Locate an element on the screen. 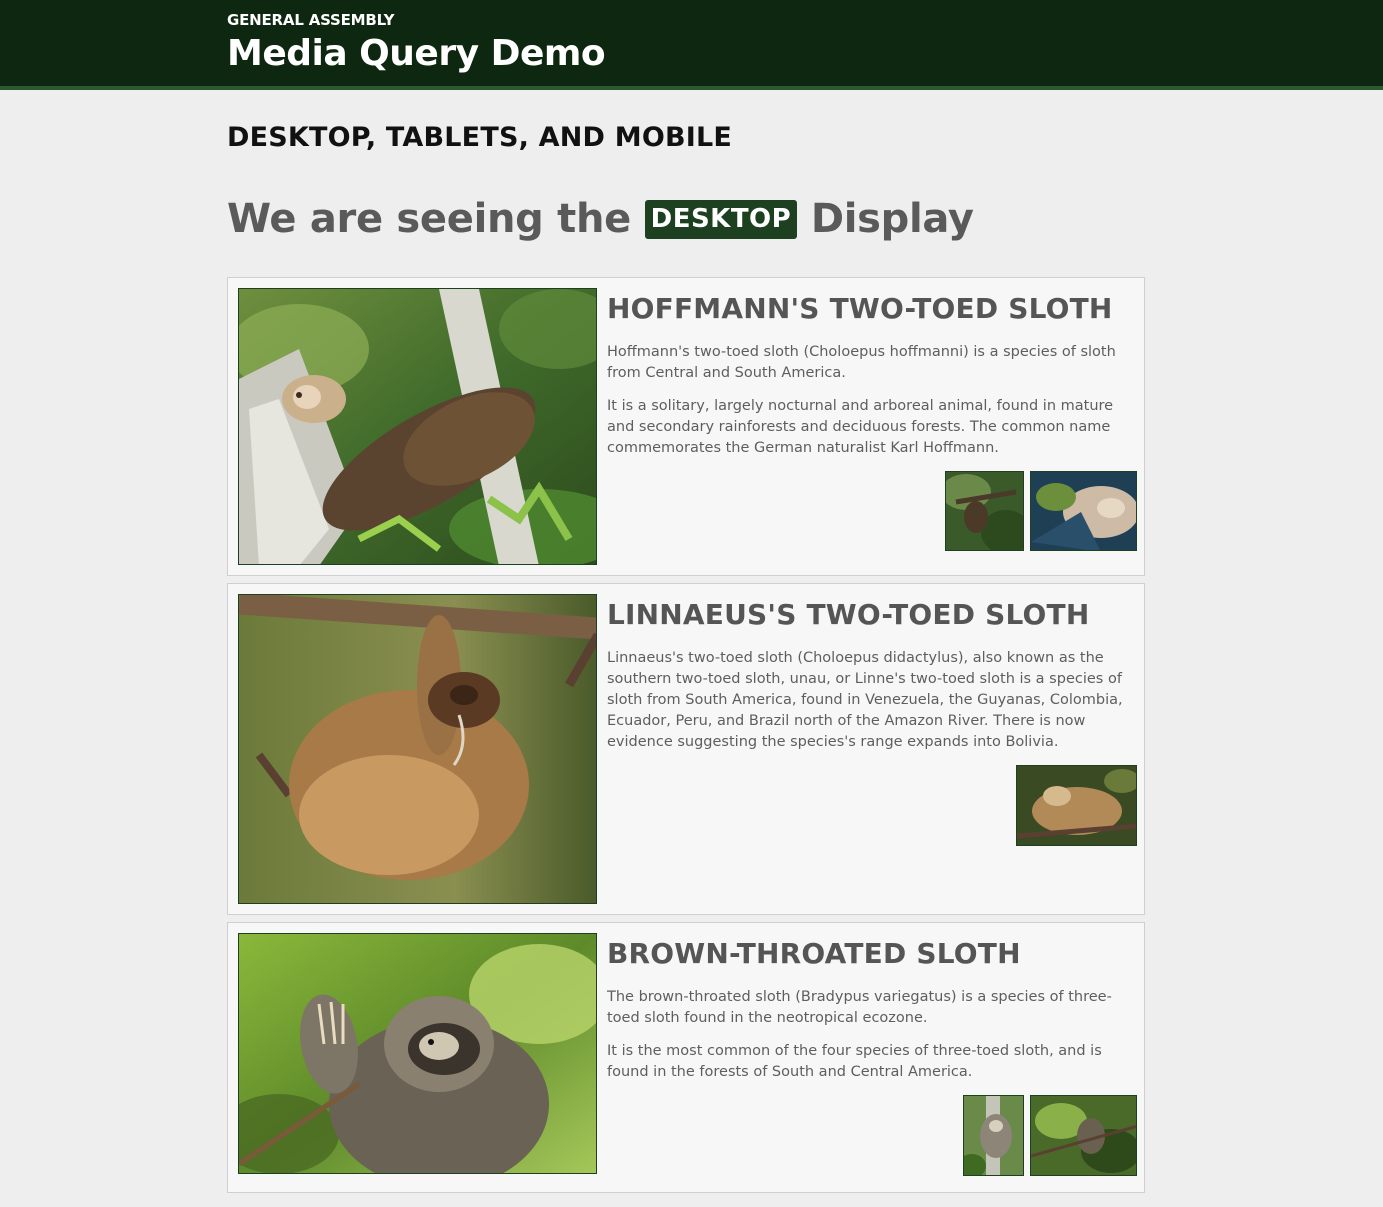 The image size is (1383, 1207). page-subtitle: DESKTOP, TABLETS, AND MOBILE is located at coordinates (480, 137).